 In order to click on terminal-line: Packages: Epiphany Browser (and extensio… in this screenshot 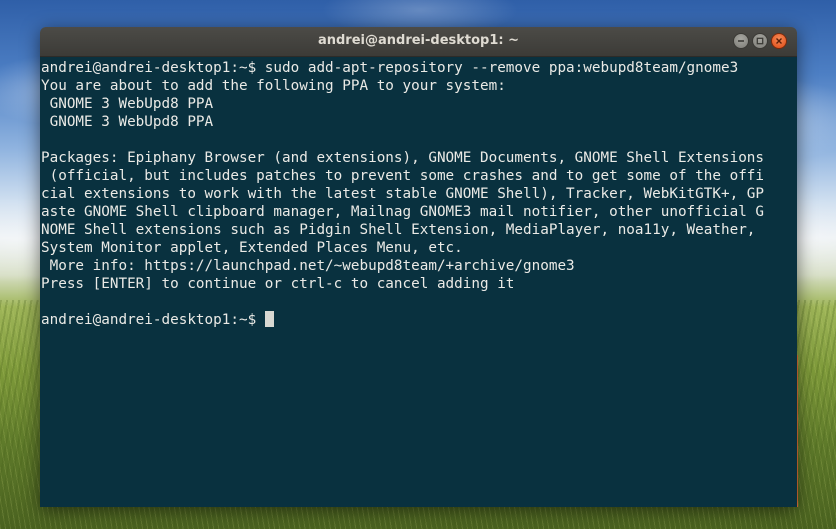, I will do `click(403, 158)`.